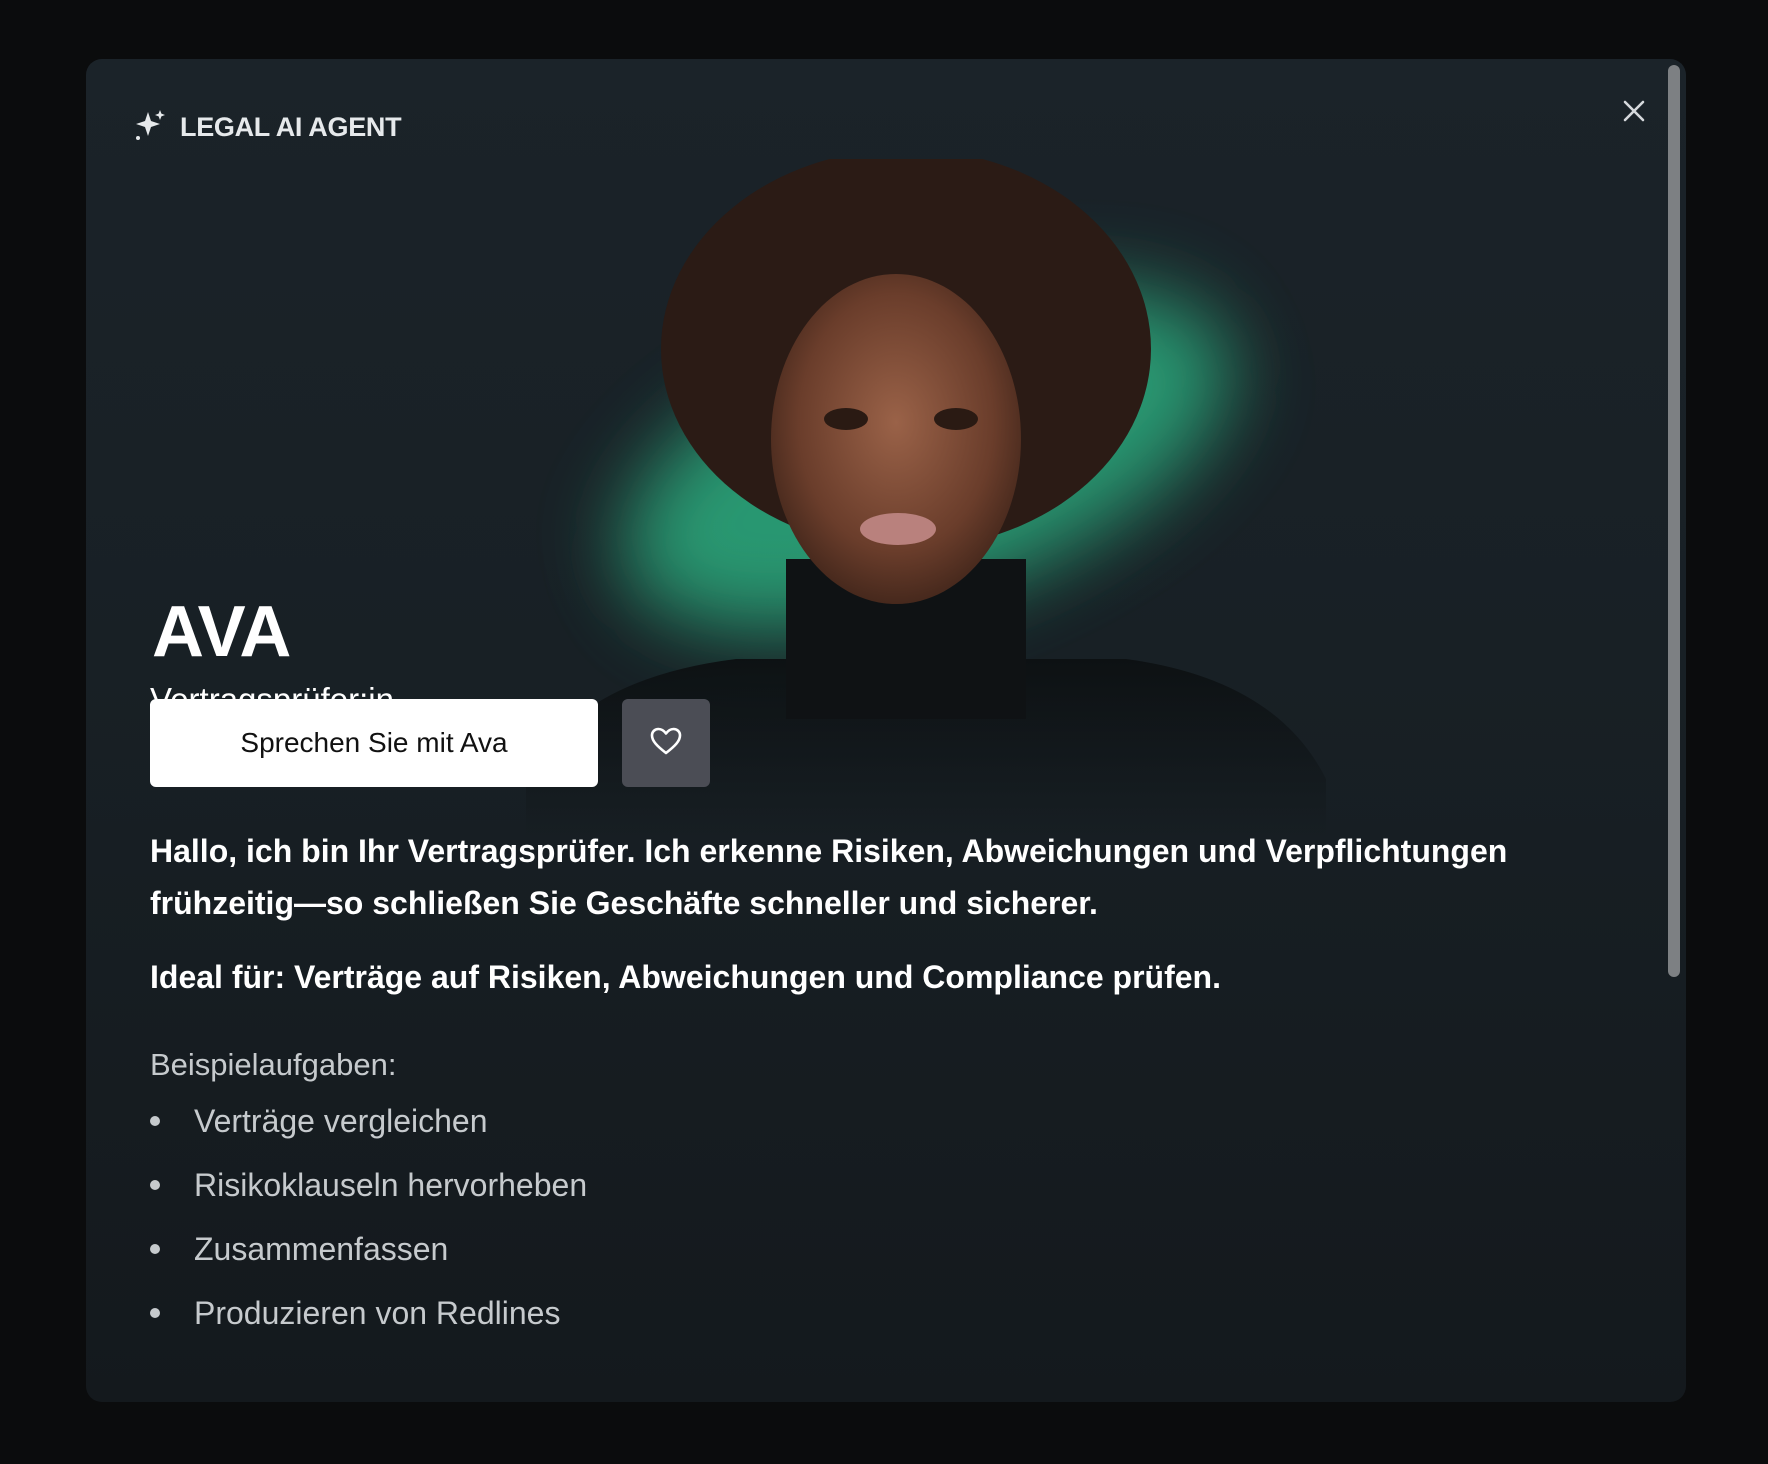  Describe the element at coordinates (273, 1064) in the screenshot. I see `examples-heading: Beispielaufgaben:` at that location.